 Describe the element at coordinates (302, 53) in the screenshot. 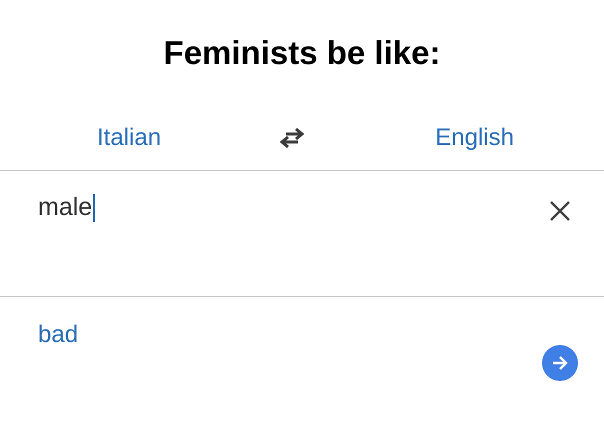

I see `meme-caption: Feminists be like:` at that location.